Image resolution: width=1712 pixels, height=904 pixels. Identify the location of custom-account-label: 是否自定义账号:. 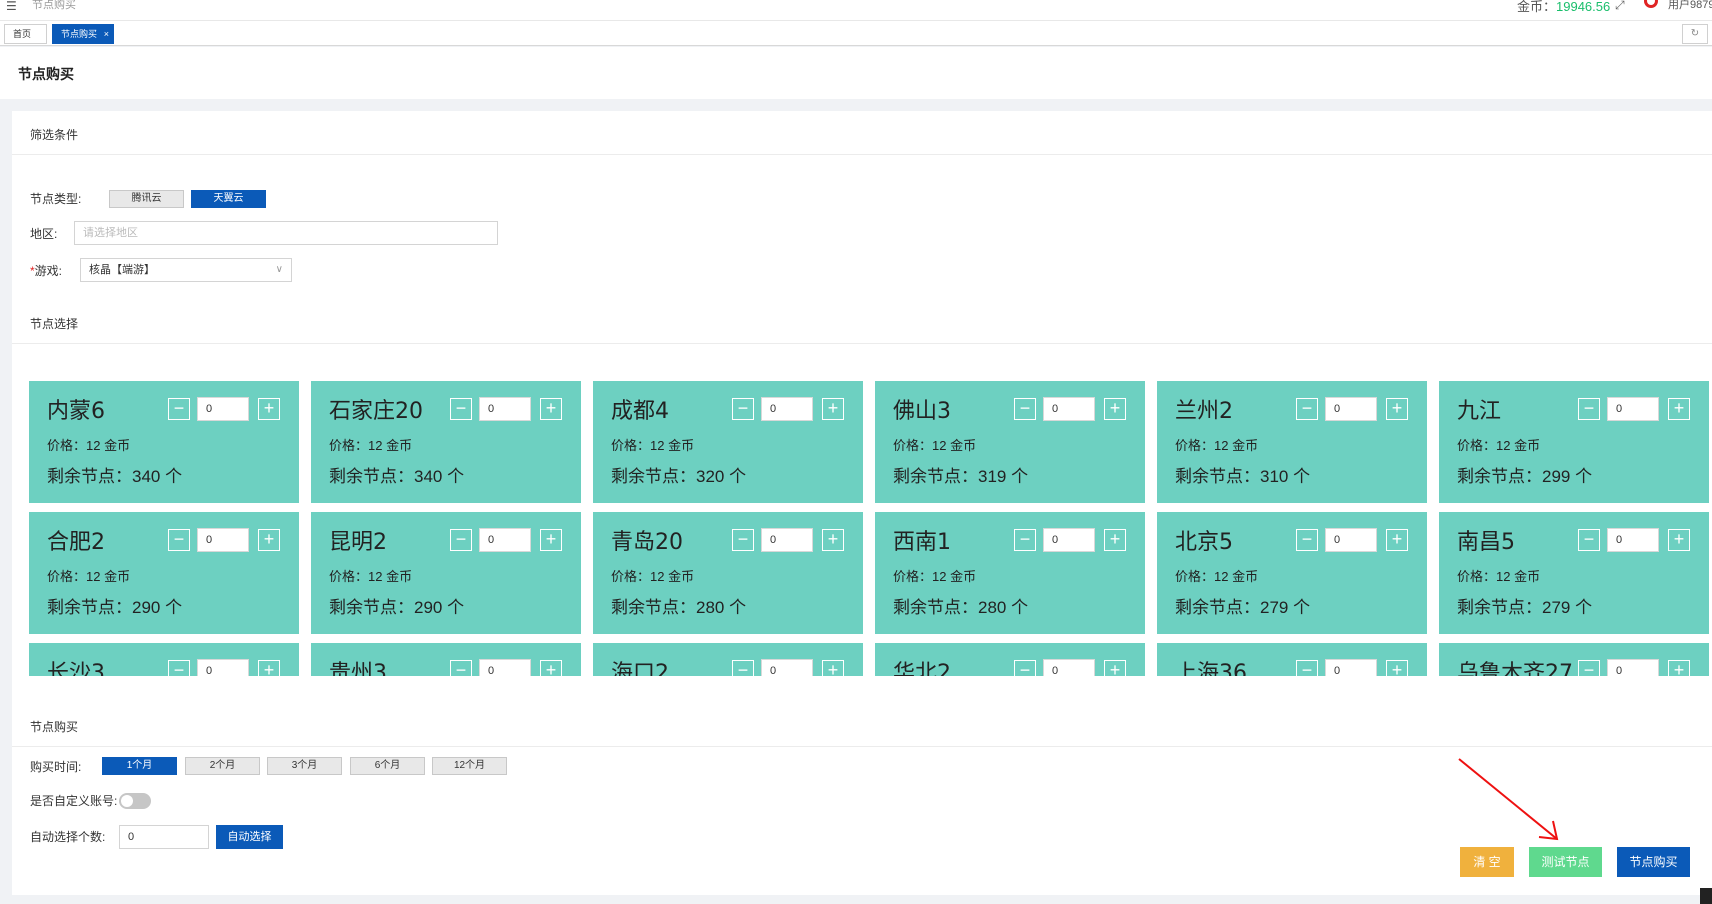
(74, 801).